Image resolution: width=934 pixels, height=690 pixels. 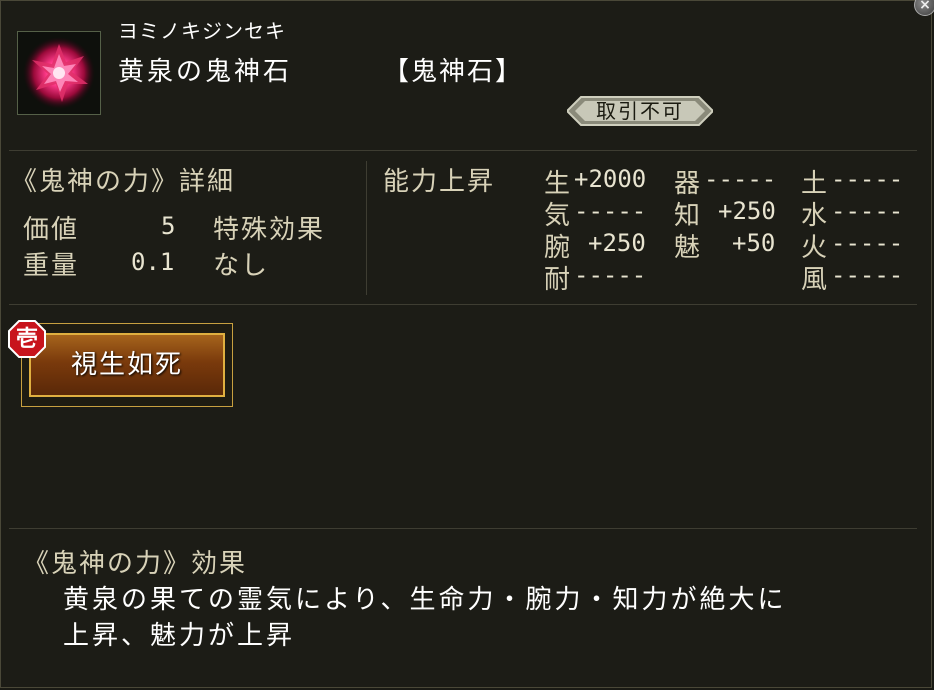 What do you see at coordinates (439, 182) in the screenshot?
I see `ability-title: 能力上昇` at bounding box center [439, 182].